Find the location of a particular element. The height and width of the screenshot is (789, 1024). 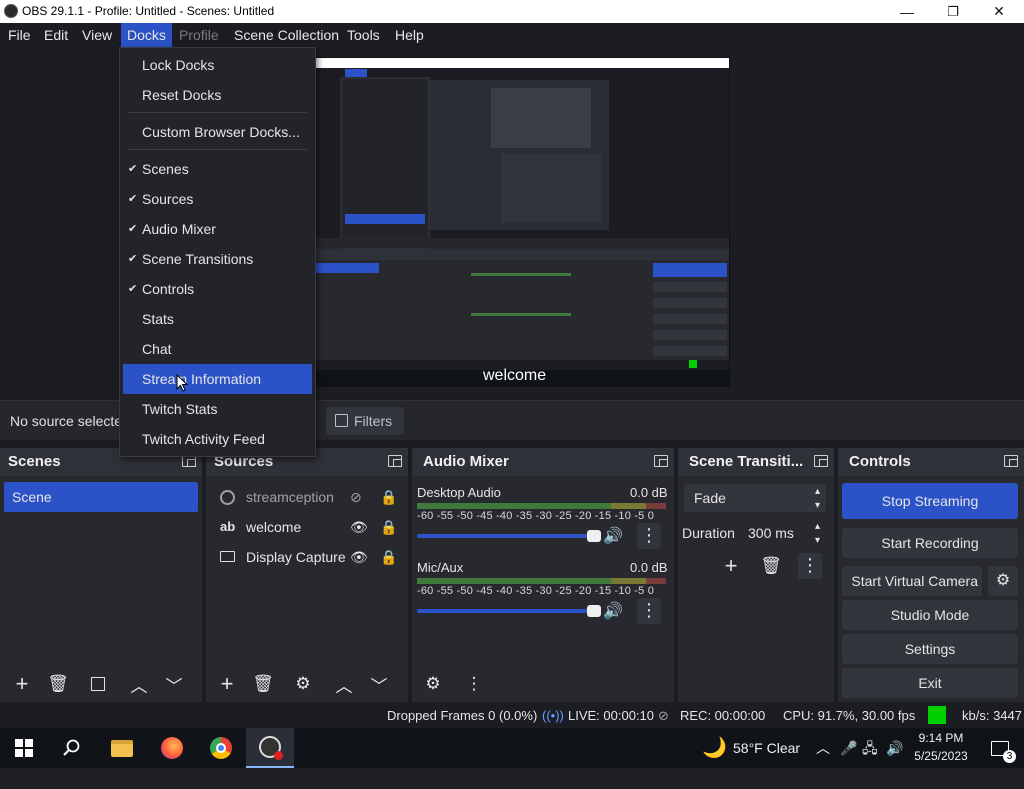

start-button is located at coordinates (24, 748).